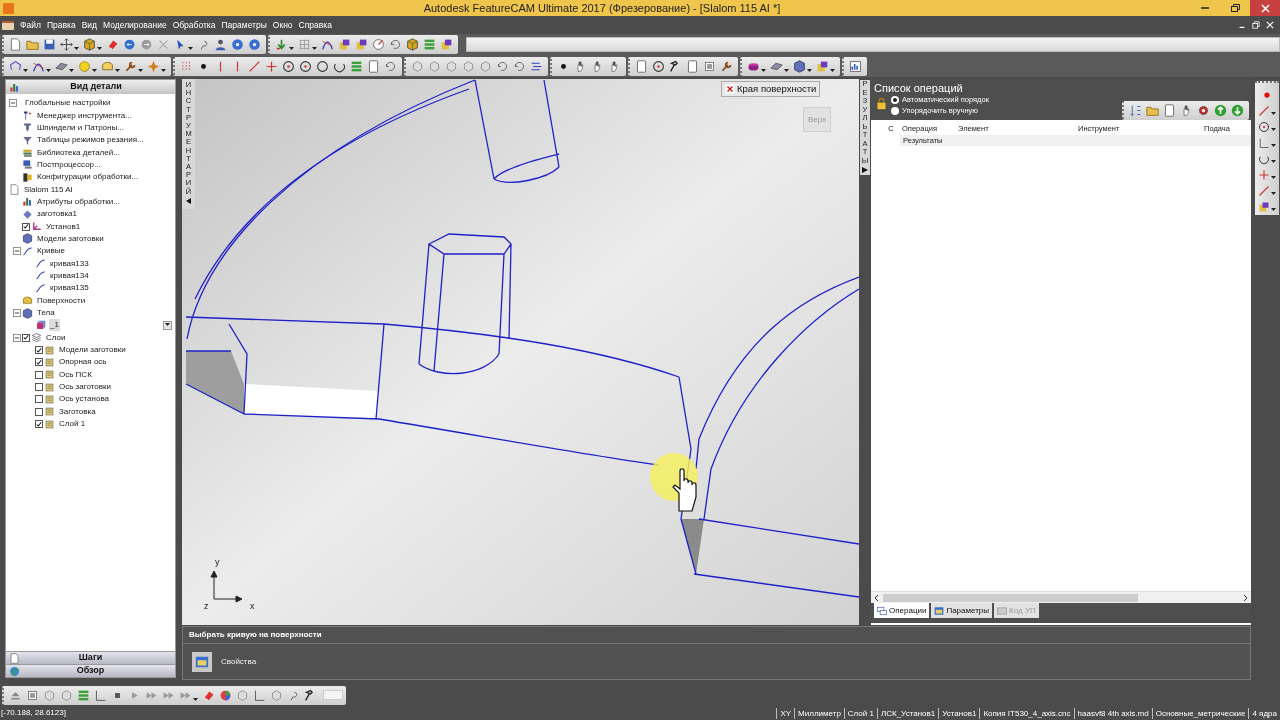 Image resolution: width=1280 pixels, height=720 pixels. Describe the element at coordinates (315, 25) in the screenshot. I see `menu-item: Справка` at that location.